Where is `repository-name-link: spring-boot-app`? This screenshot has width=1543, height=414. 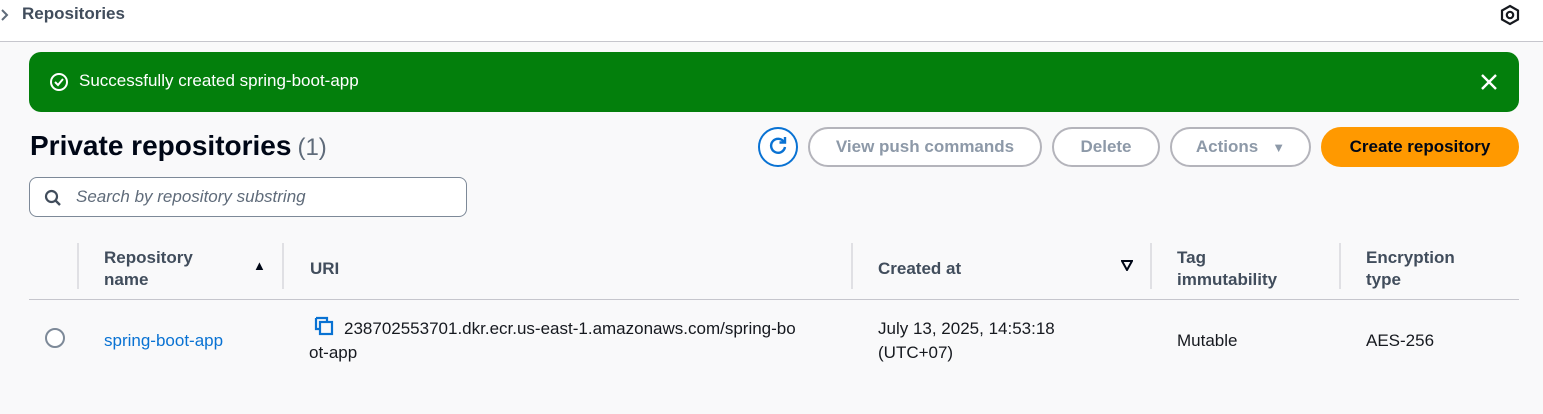
repository-name-link: spring-boot-app is located at coordinates (163, 340).